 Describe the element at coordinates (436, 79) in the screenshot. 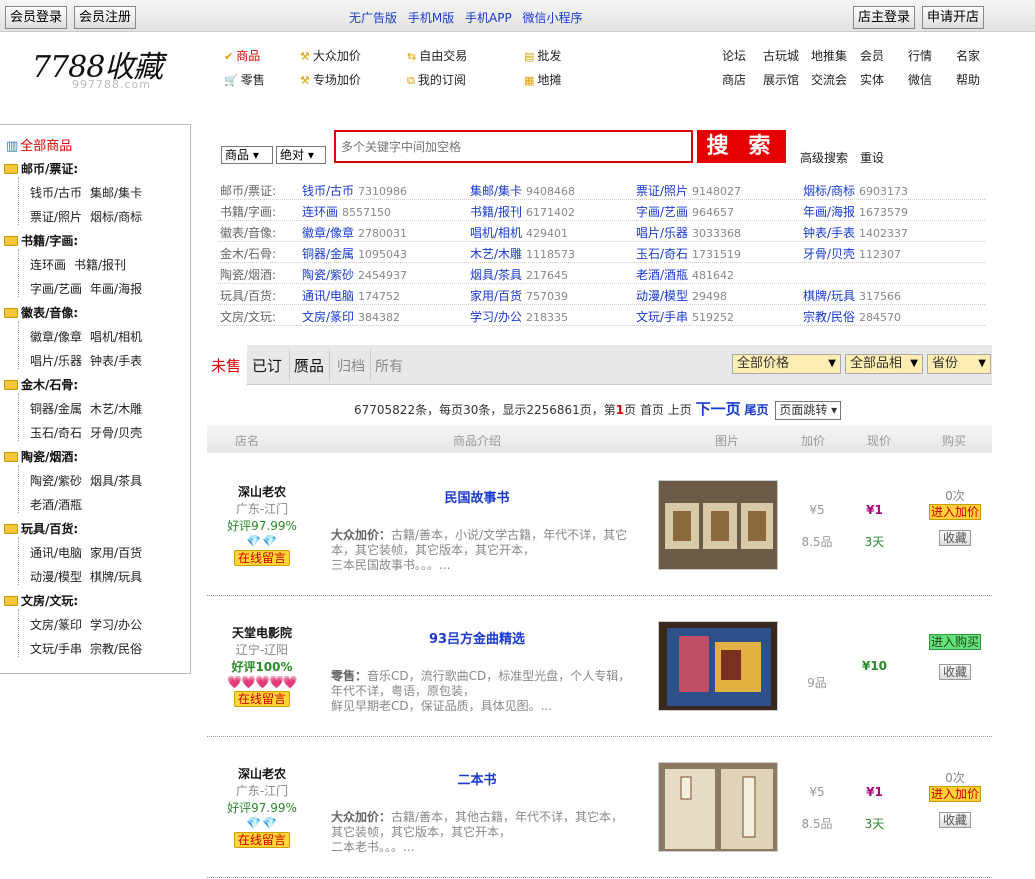

I see `nav-my-subscriptions: ⧉ 我的订阅` at that location.